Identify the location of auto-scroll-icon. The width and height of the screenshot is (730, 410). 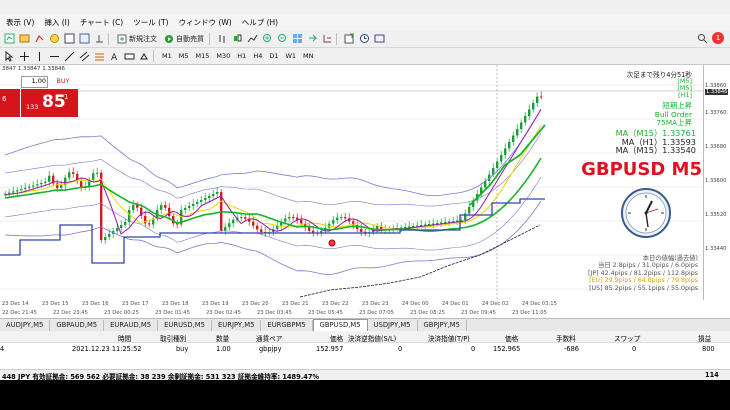
(312, 38).